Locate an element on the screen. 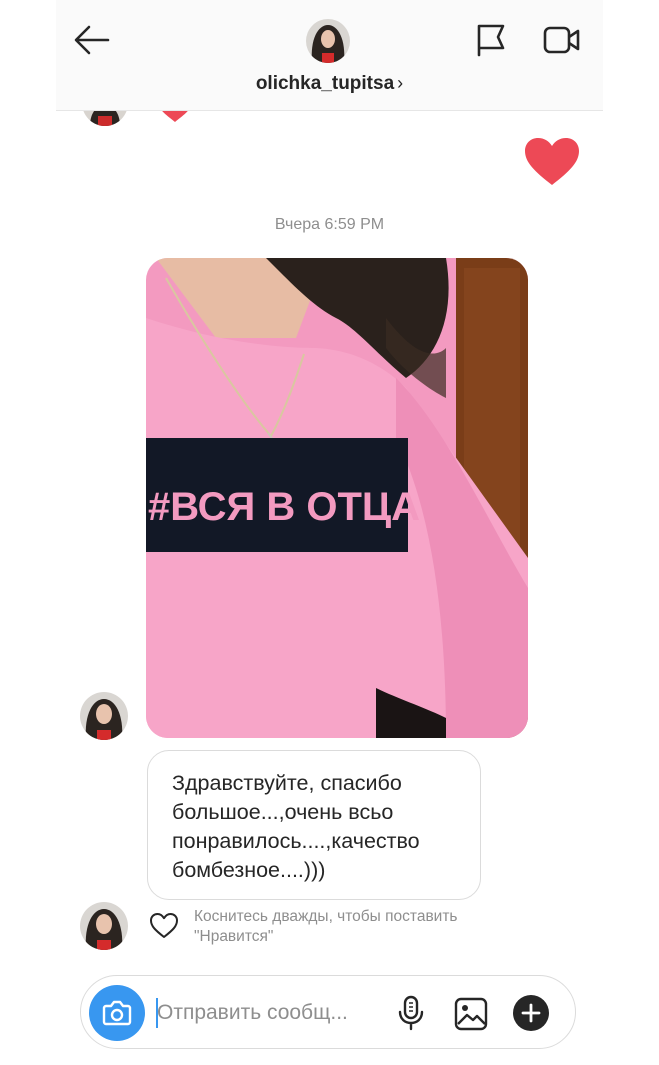 Image resolution: width=659 pixels, height=1065 pixels. like-hint-line: "Нравится" is located at coordinates (234, 936).